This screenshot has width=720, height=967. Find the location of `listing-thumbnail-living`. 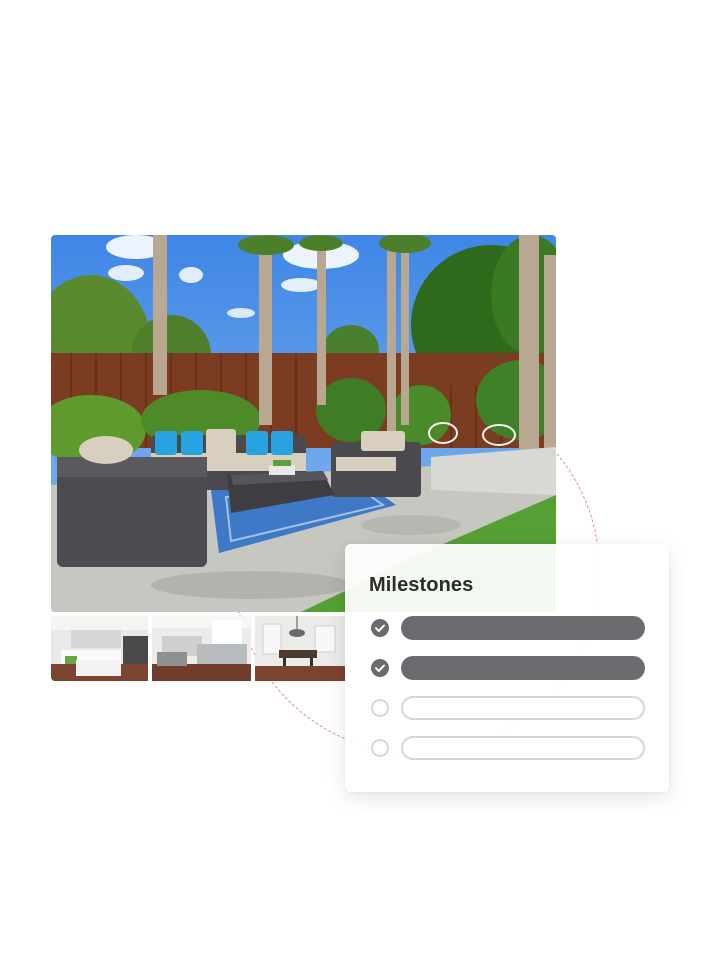

listing-thumbnail-living is located at coordinates (201, 648).